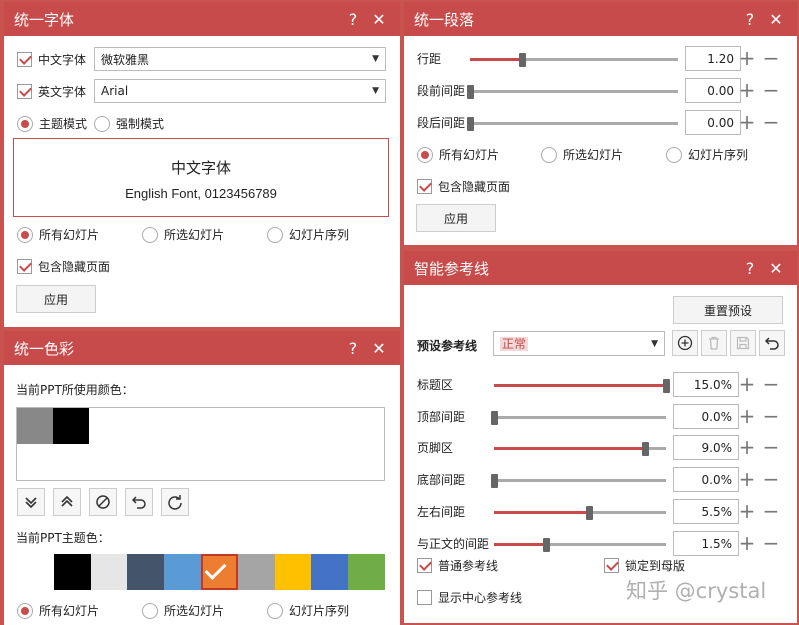 The width and height of the screenshot is (799, 625). What do you see at coordinates (275, 610) in the screenshot?
I see `color-scope-sequence-radio` at bounding box center [275, 610].